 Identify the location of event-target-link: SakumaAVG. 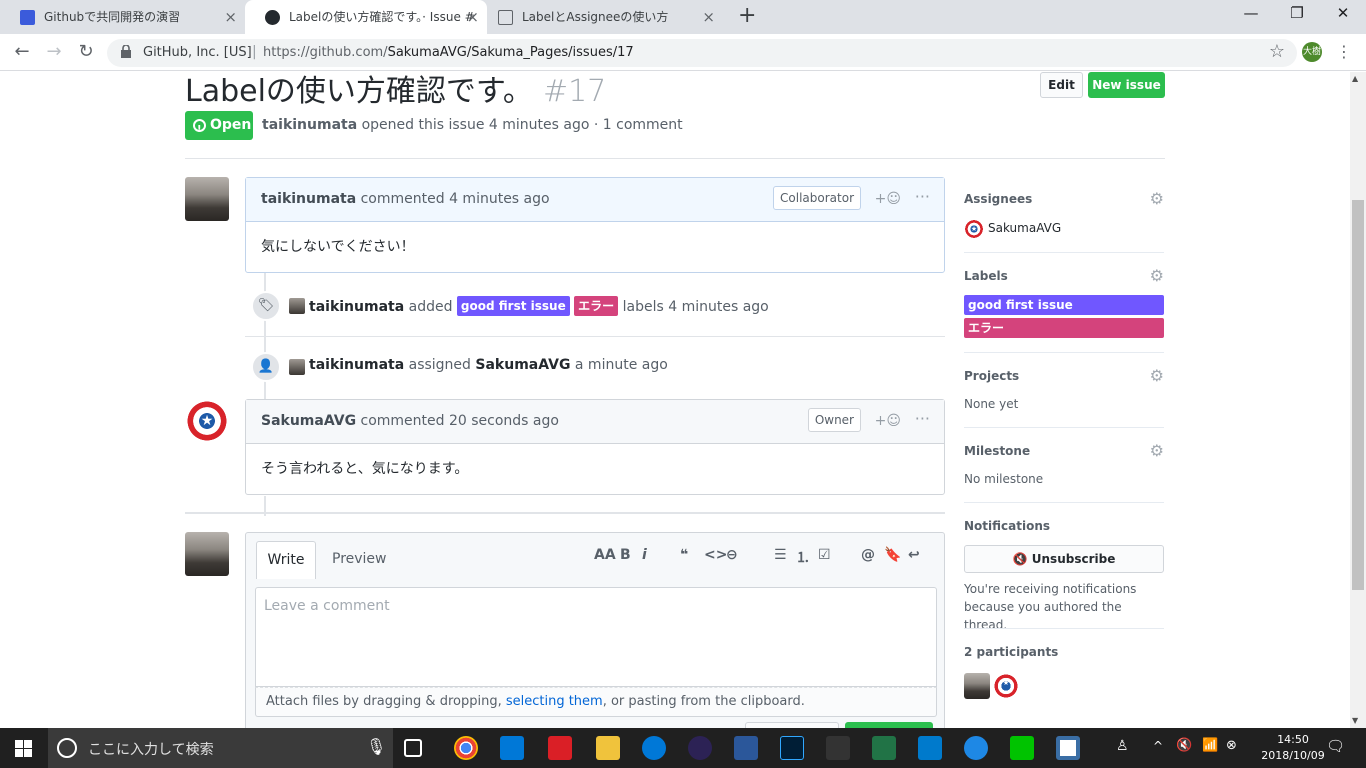
(522, 365).